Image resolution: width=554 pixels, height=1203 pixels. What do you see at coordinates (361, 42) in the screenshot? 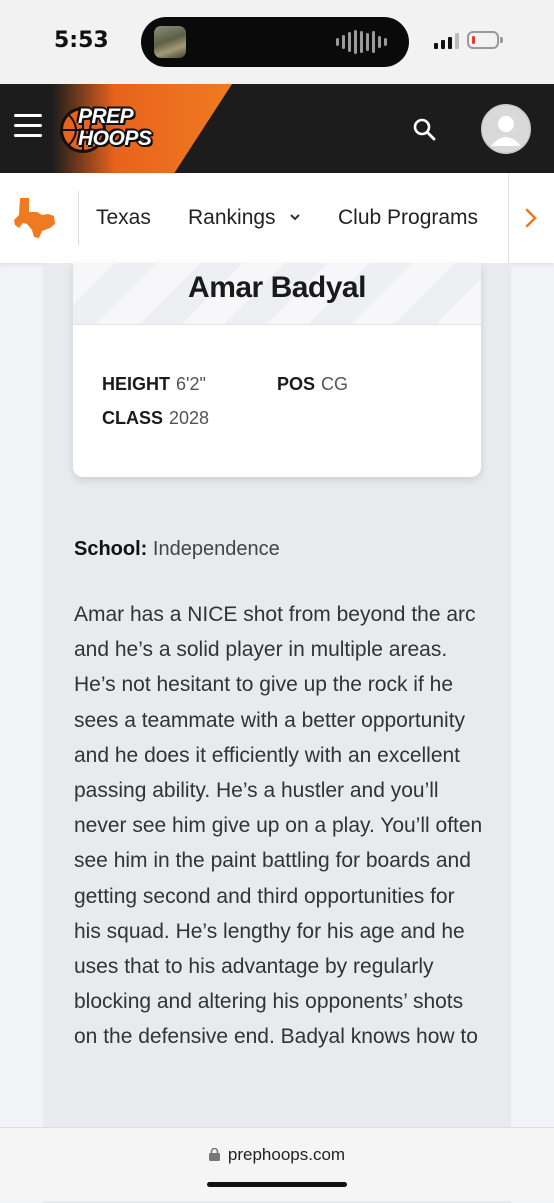
I see `audio-waveform-icon` at bounding box center [361, 42].